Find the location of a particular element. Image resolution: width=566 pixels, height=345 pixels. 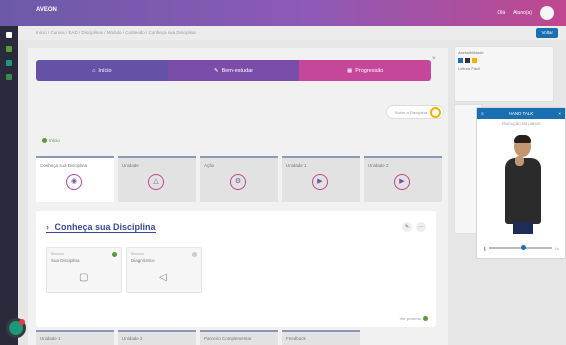

card-unidade-2: Unidade 2 ▶ is located at coordinates (403, 179).